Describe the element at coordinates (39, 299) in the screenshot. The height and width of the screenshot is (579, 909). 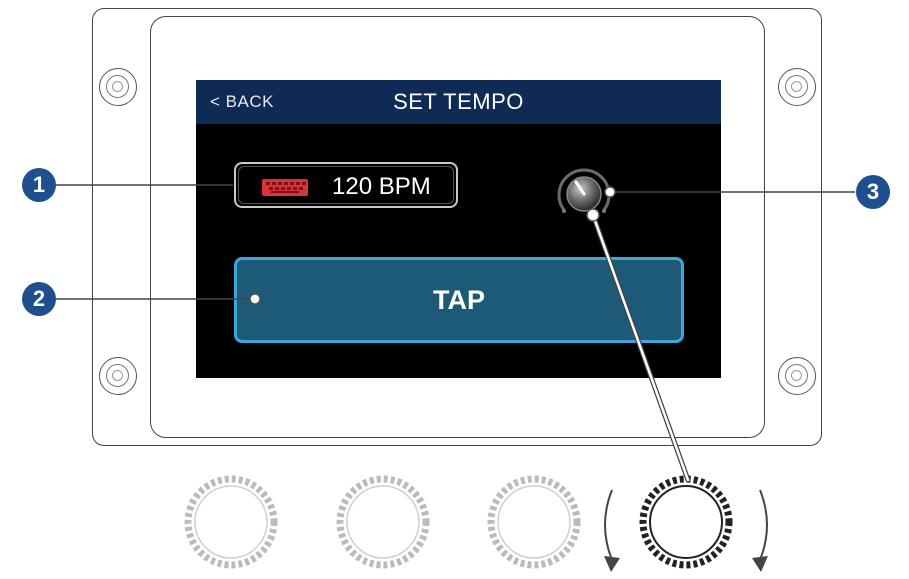
I see `callout-2: 2` at that location.